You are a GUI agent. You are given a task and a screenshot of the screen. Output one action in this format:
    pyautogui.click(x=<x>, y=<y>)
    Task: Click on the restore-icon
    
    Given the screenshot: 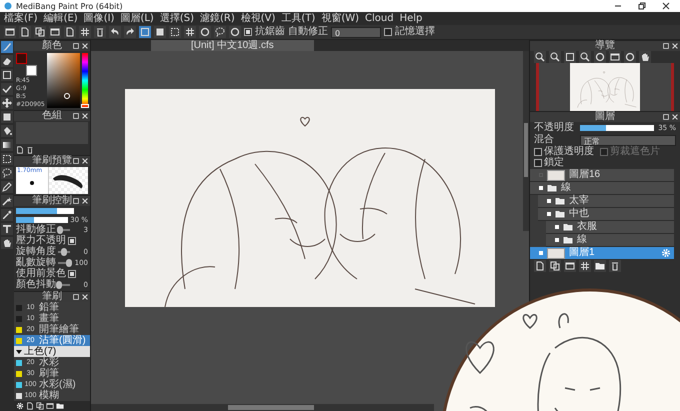 What is the action you would take?
    pyautogui.click(x=642, y=6)
    